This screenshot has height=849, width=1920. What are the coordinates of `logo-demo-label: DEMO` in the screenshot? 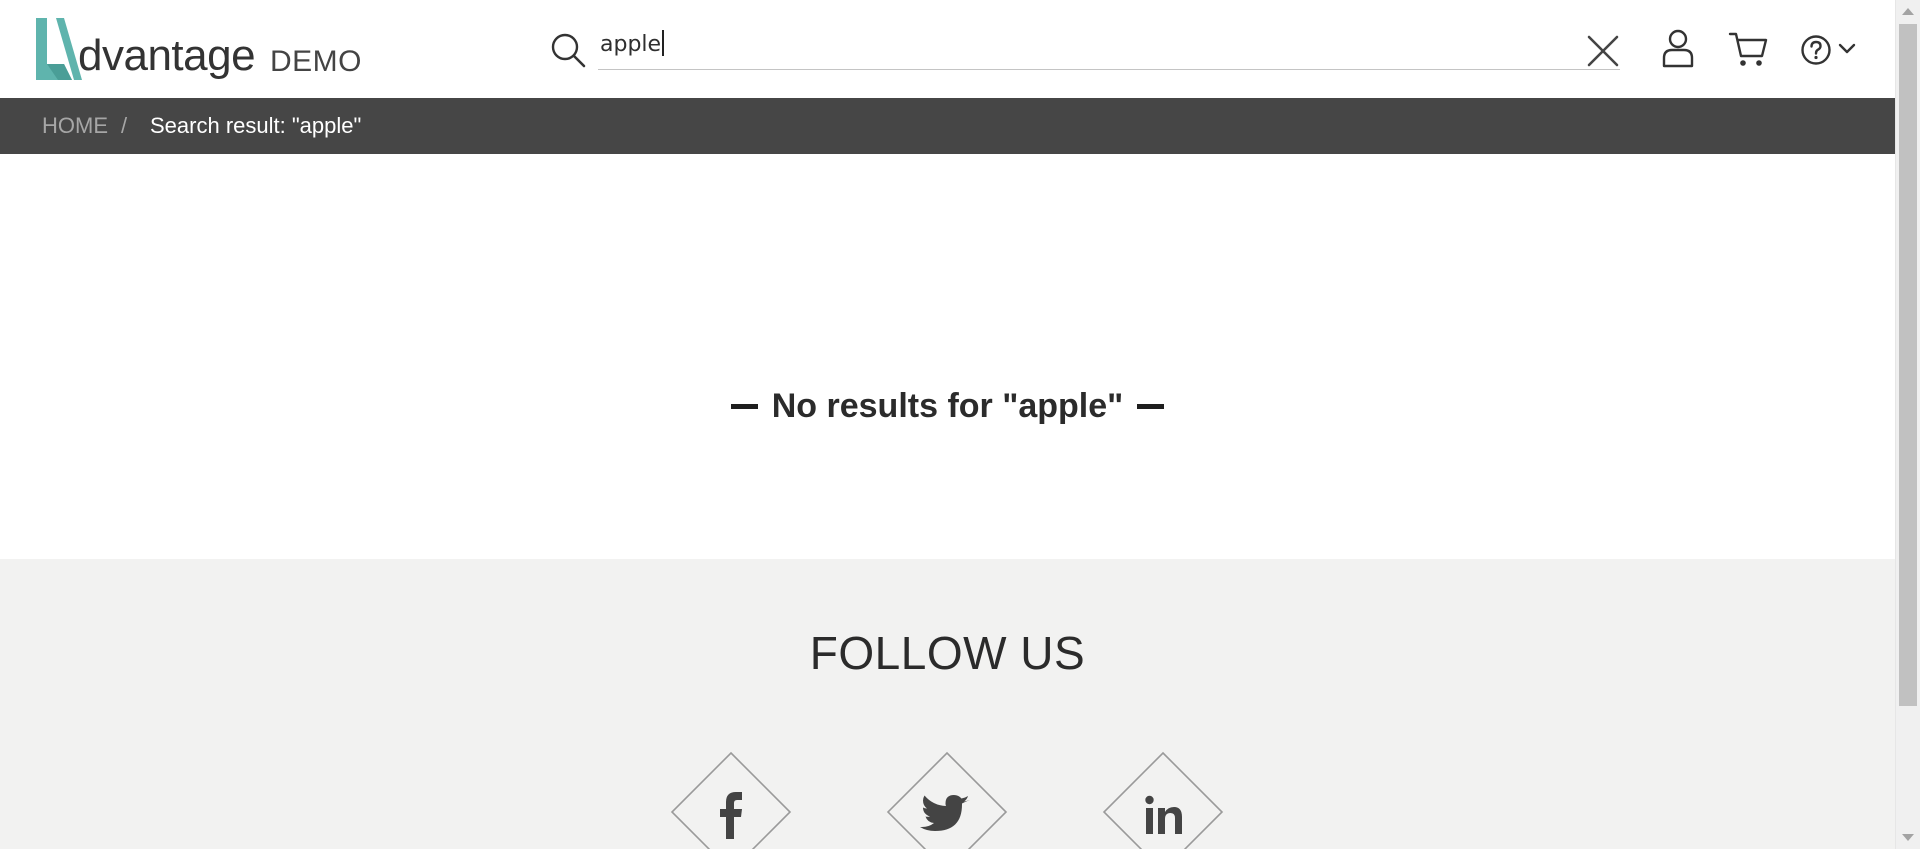 It's located at (316, 61).